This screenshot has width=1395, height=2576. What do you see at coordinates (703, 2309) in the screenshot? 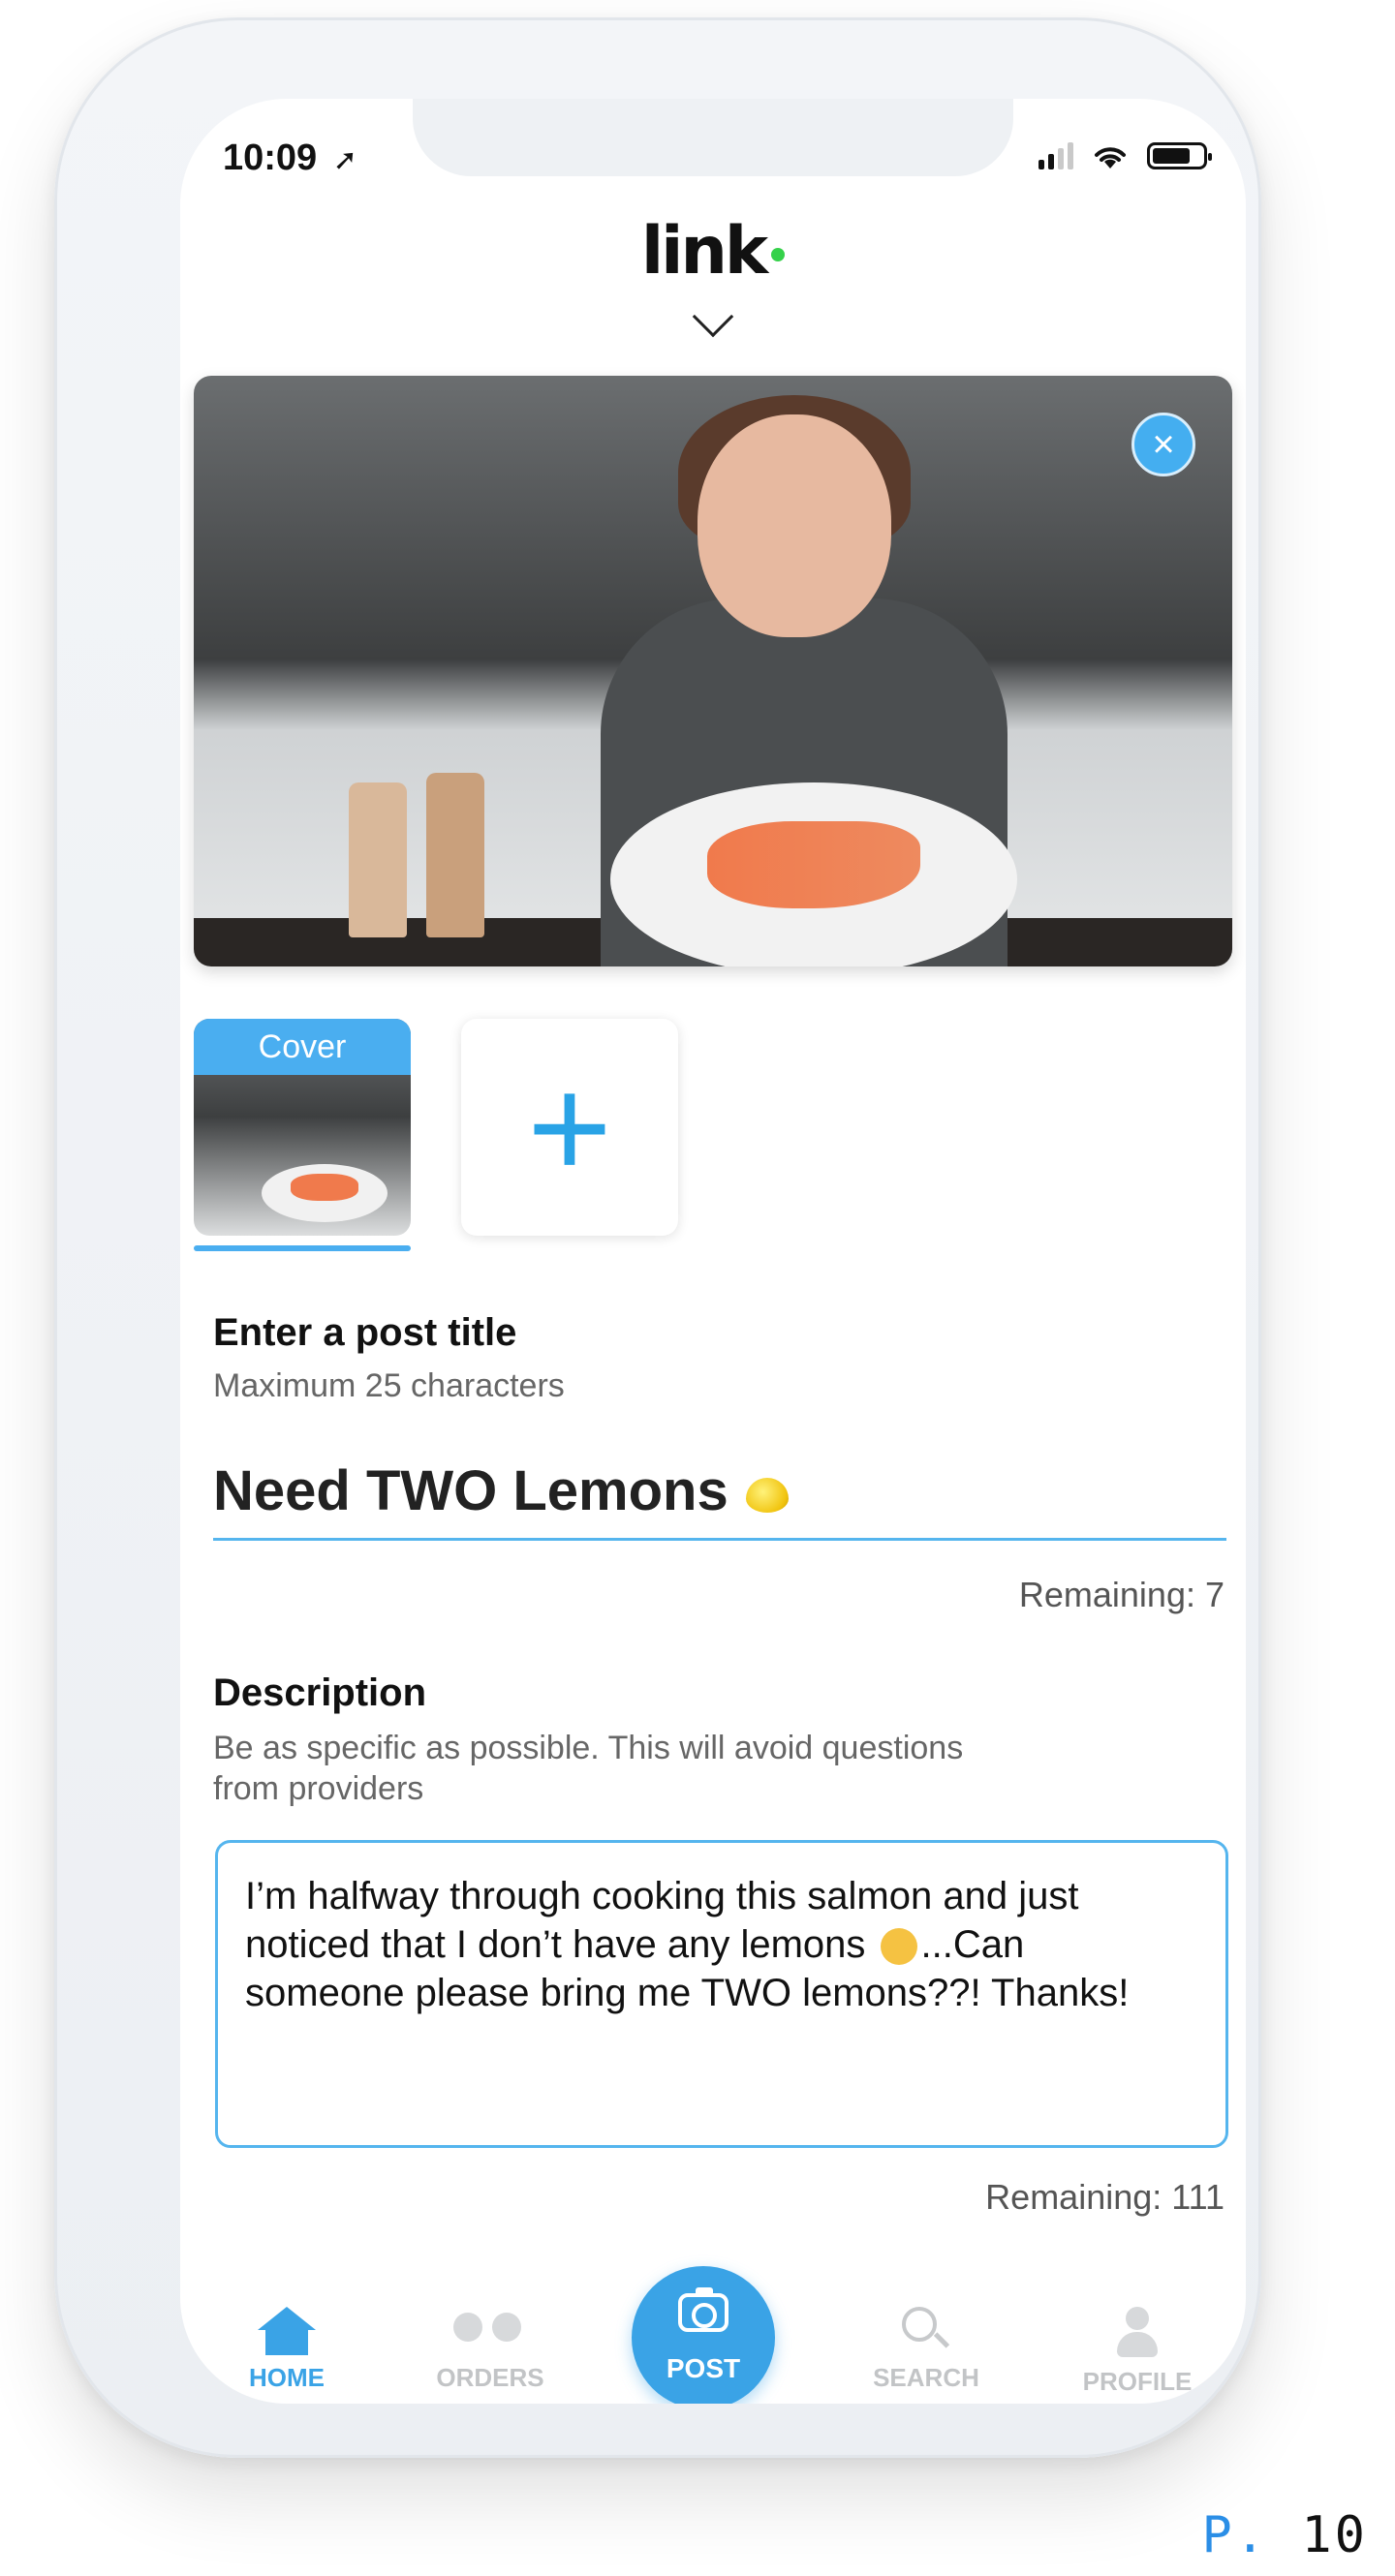
I see `camera-icon` at bounding box center [703, 2309].